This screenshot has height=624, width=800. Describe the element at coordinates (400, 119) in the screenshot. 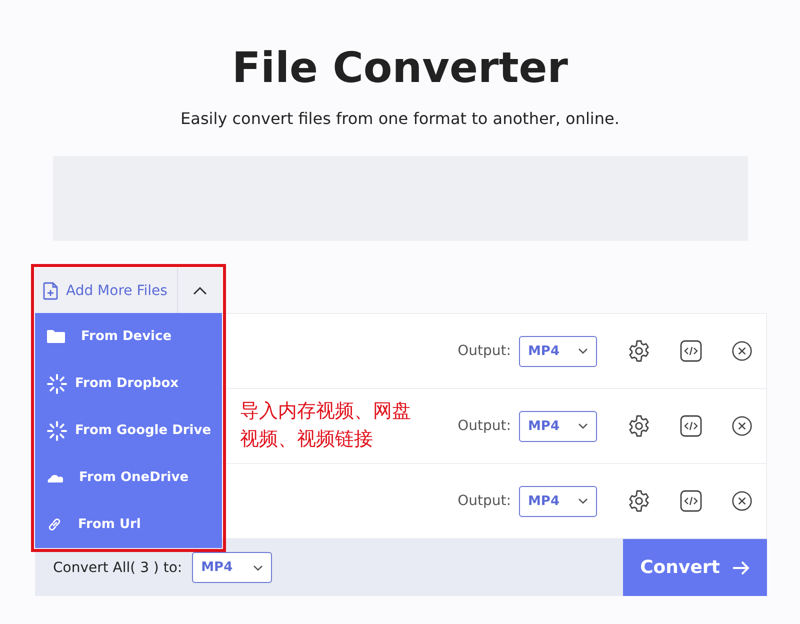

I see `page-subtitle: Easily convert files from one format to another, online.` at that location.